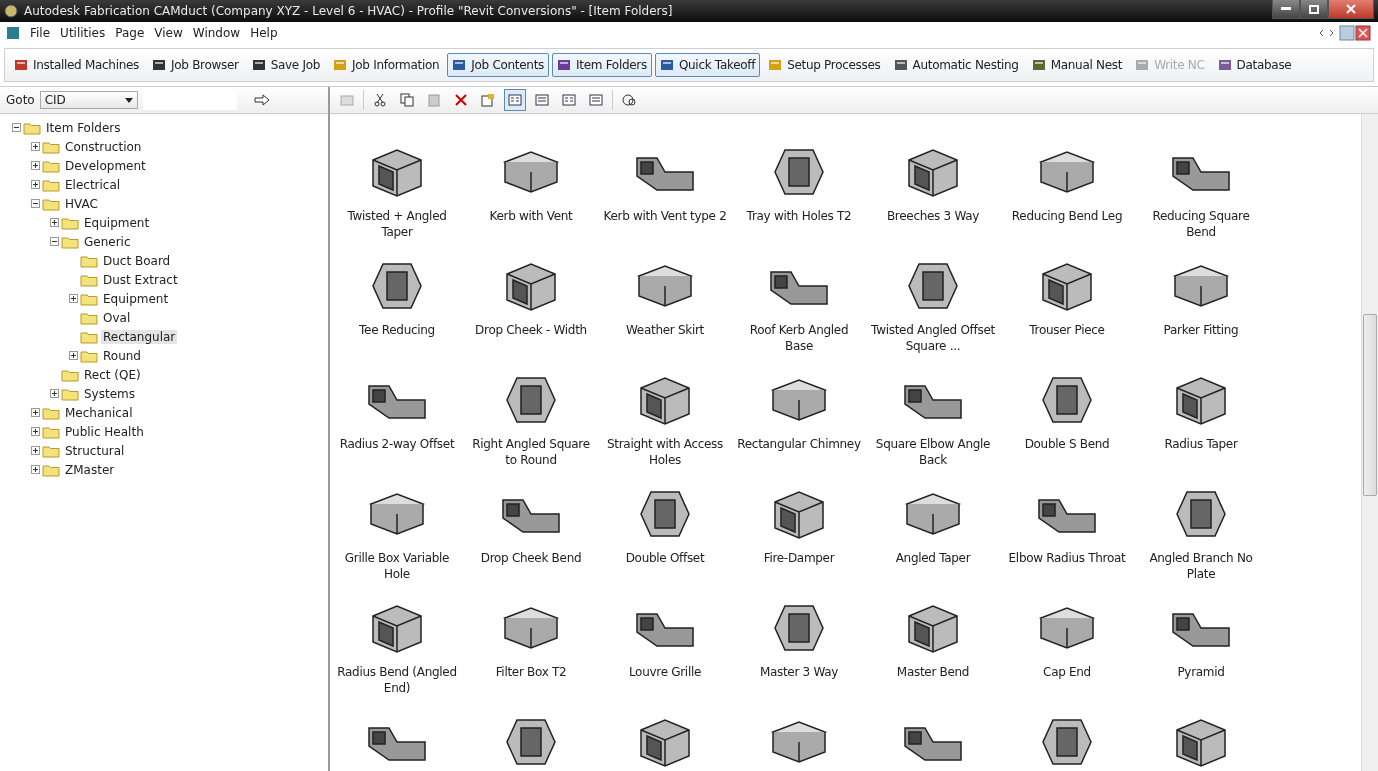 The height and width of the screenshot is (771, 1378). What do you see at coordinates (99, 412) in the screenshot?
I see `tree-item: Mechanical` at bounding box center [99, 412].